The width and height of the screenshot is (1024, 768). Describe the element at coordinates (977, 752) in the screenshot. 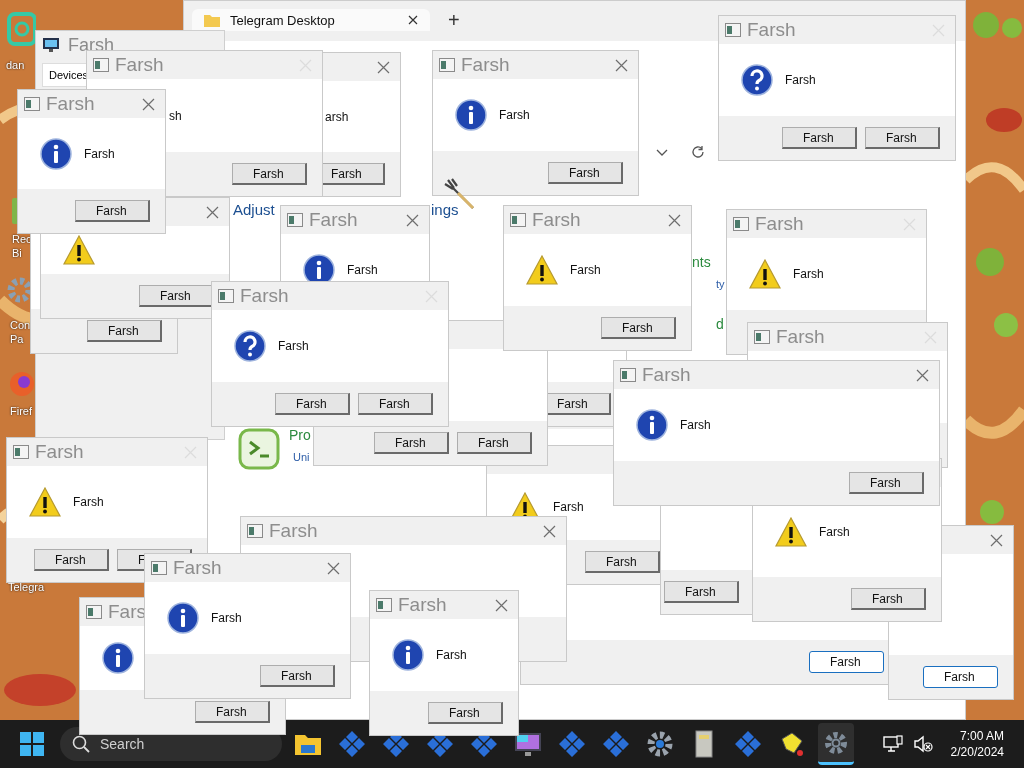

I see `clock-date: 2/20/2024` at that location.